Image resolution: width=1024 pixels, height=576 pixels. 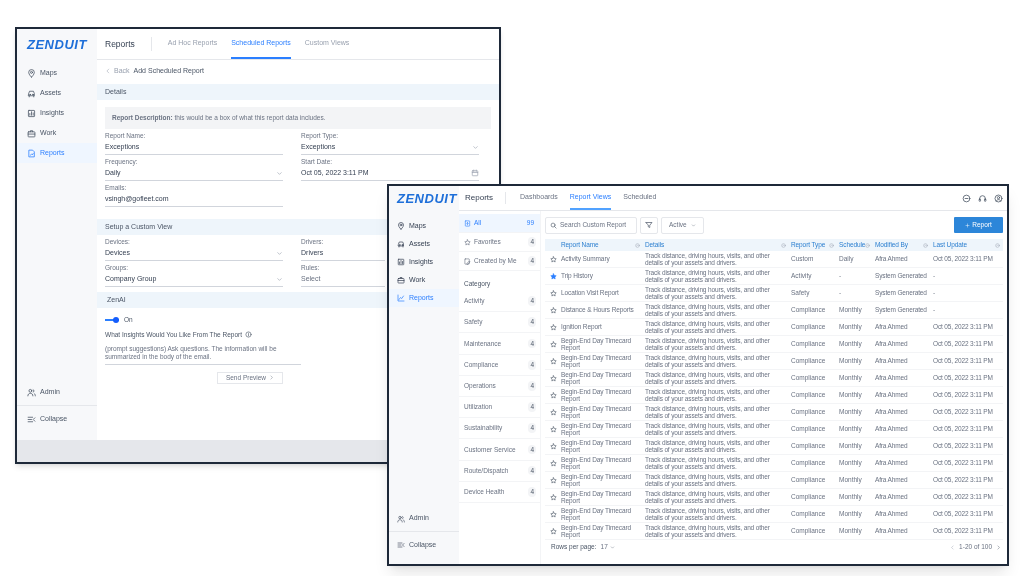 I want to click on chevron-left-icon, so click(x=108, y=71).